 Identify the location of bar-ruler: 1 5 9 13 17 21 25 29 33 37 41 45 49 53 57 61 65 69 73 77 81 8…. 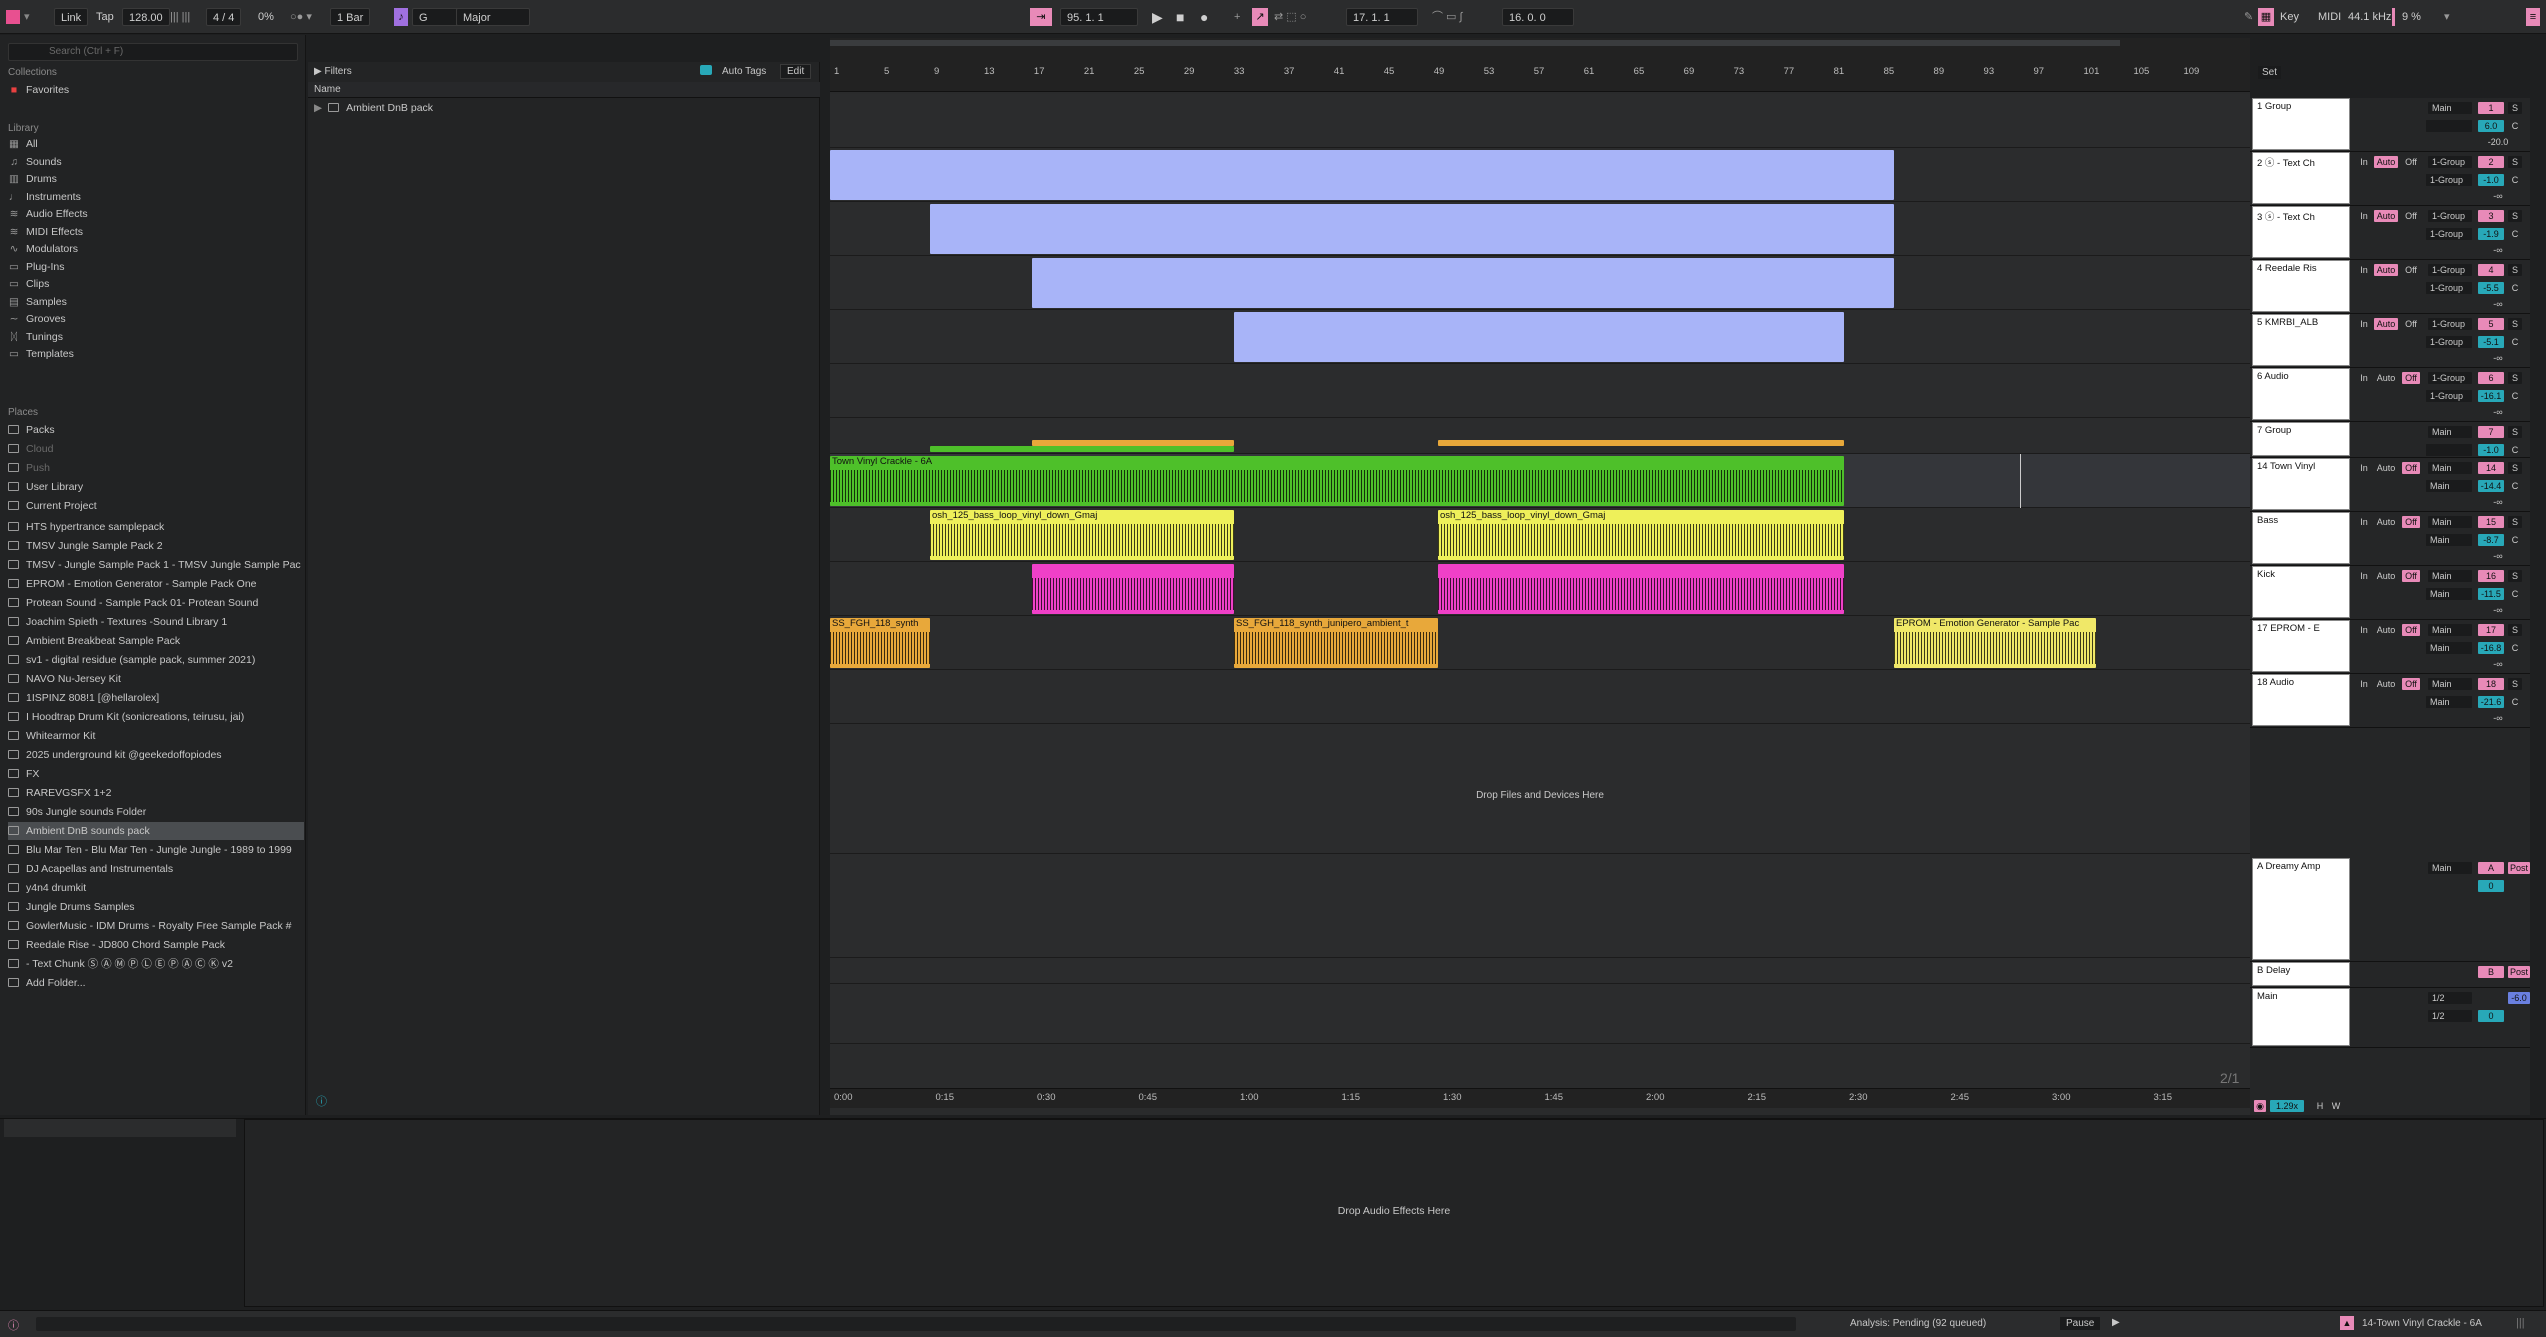
(1540, 78).